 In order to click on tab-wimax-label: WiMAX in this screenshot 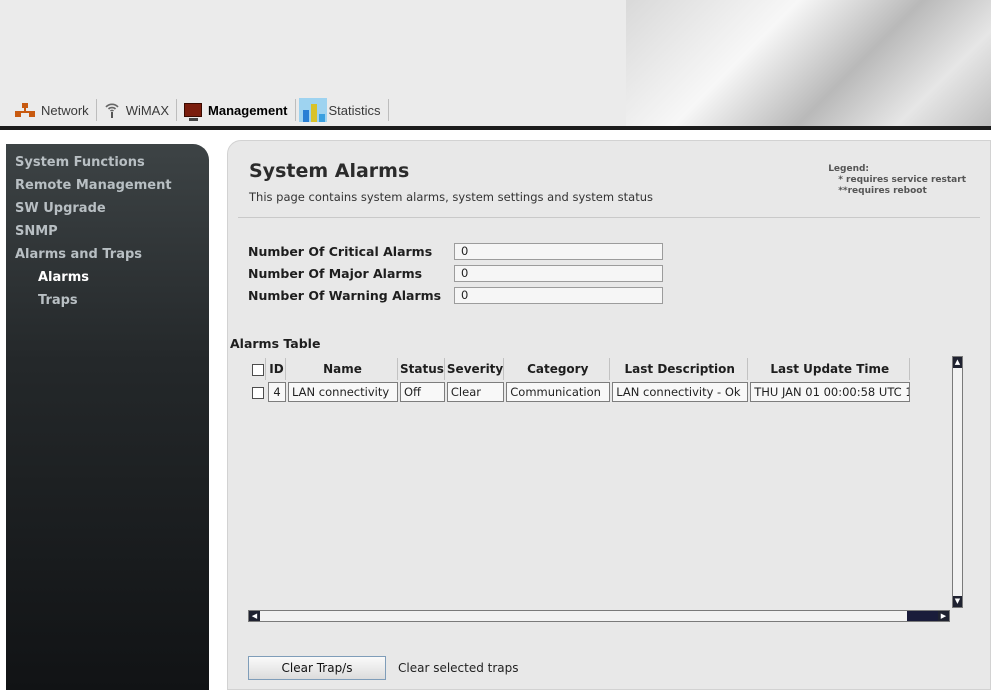, I will do `click(147, 110)`.